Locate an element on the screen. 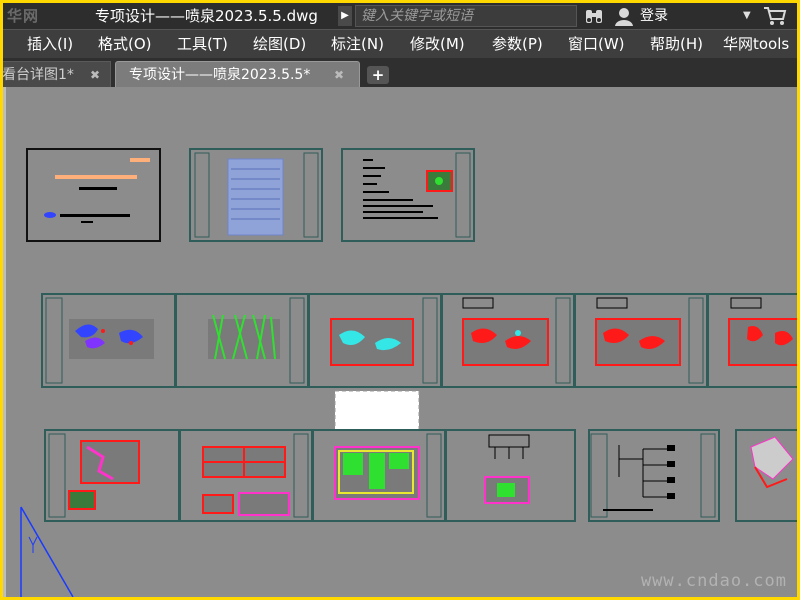 The height and width of the screenshot is (600, 800). menu-modify: 修改(M) is located at coordinates (437, 44).